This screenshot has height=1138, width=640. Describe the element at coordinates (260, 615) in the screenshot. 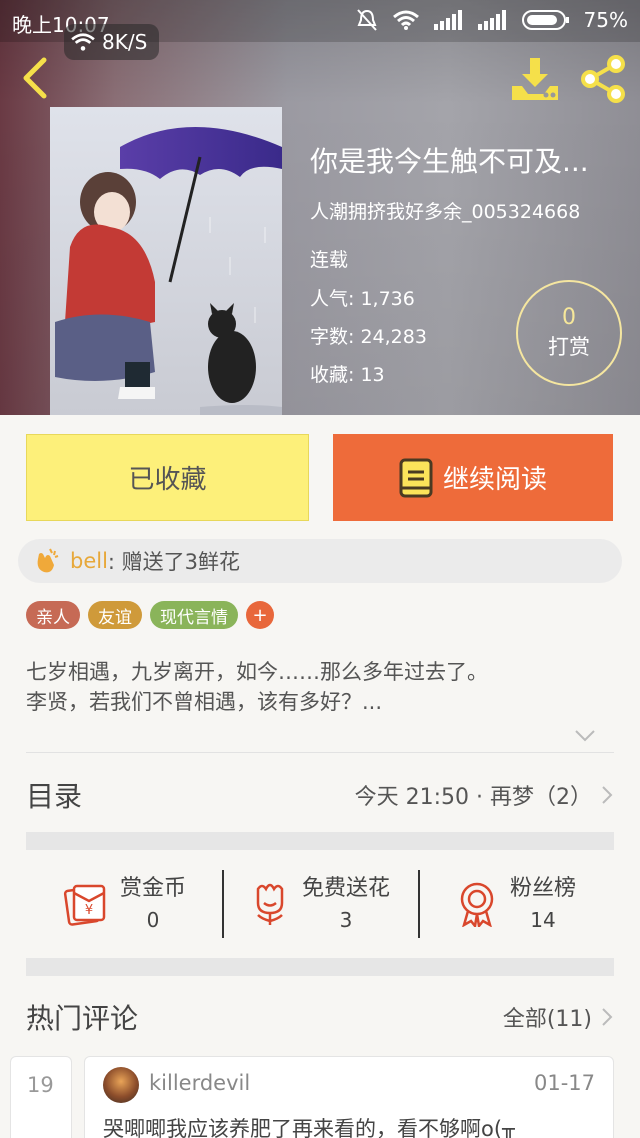

I see `add-tag-button: +` at that location.